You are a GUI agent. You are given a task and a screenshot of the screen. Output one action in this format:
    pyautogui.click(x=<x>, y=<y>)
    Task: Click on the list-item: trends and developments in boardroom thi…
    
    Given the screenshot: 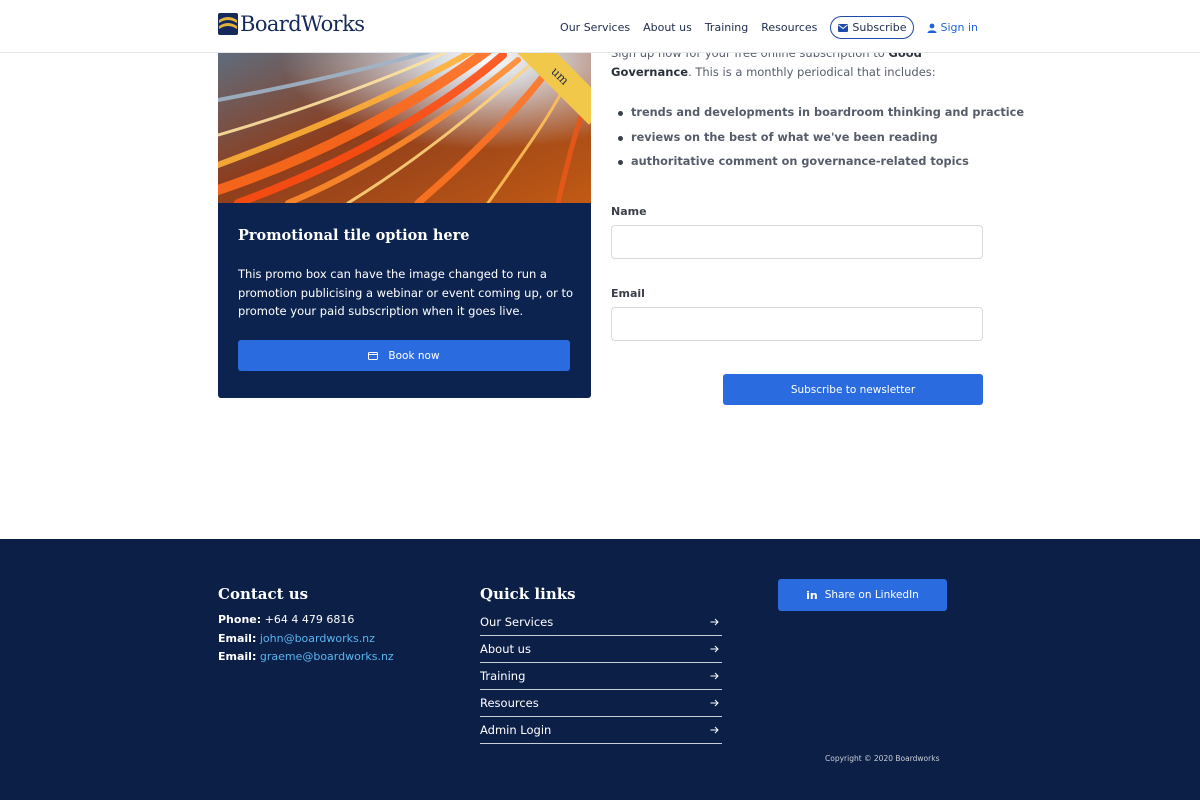 What is the action you would take?
    pyautogui.click(x=820, y=113)
    